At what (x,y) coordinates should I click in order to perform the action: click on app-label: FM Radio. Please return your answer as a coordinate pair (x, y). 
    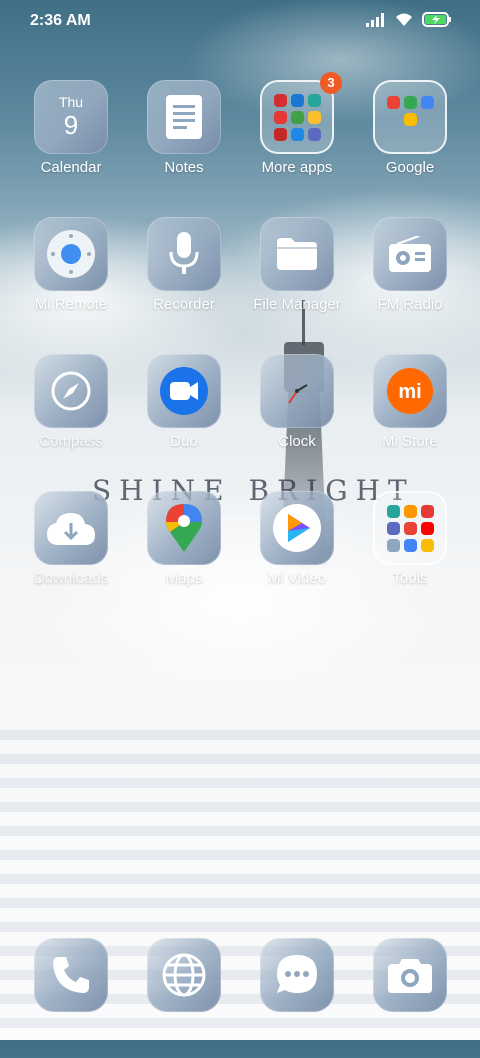
    Looking at the image, I should click on (410, 304).